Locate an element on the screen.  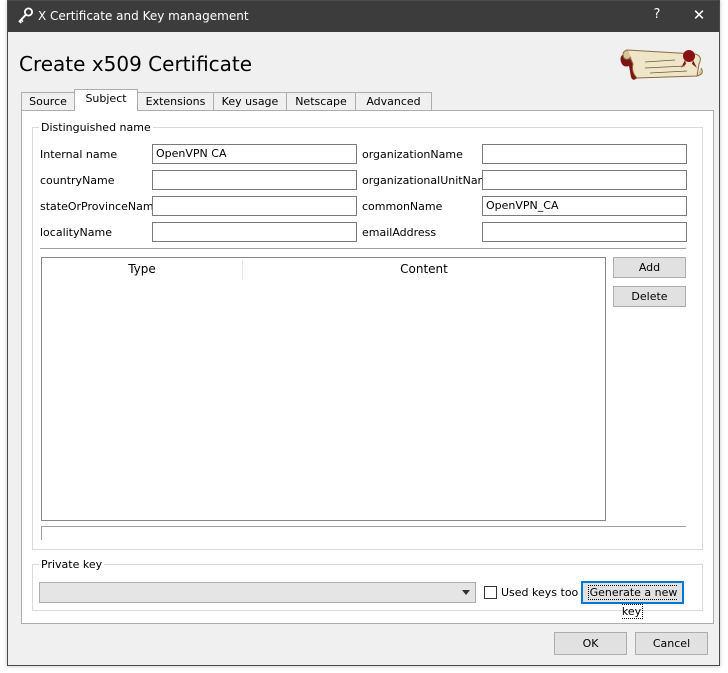
distinguished-name-title: Distinguished name is located at coordinates (96, 127).